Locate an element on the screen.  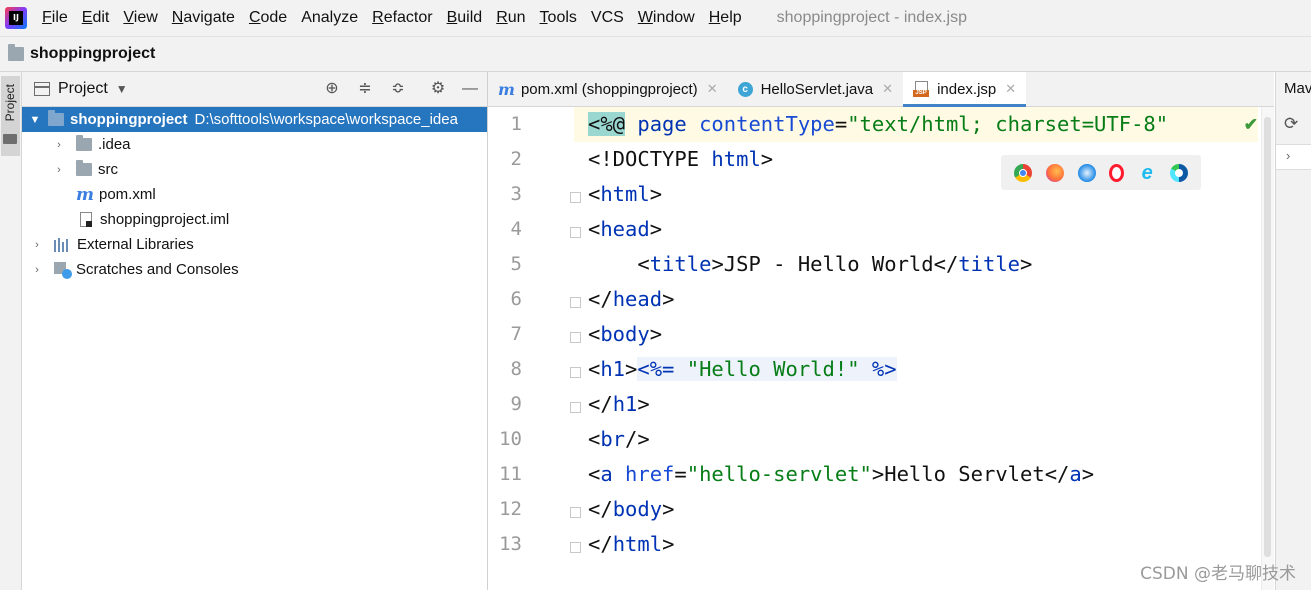
tree-item-label: shoppingproject.iml is located at coordinates (165, 219).